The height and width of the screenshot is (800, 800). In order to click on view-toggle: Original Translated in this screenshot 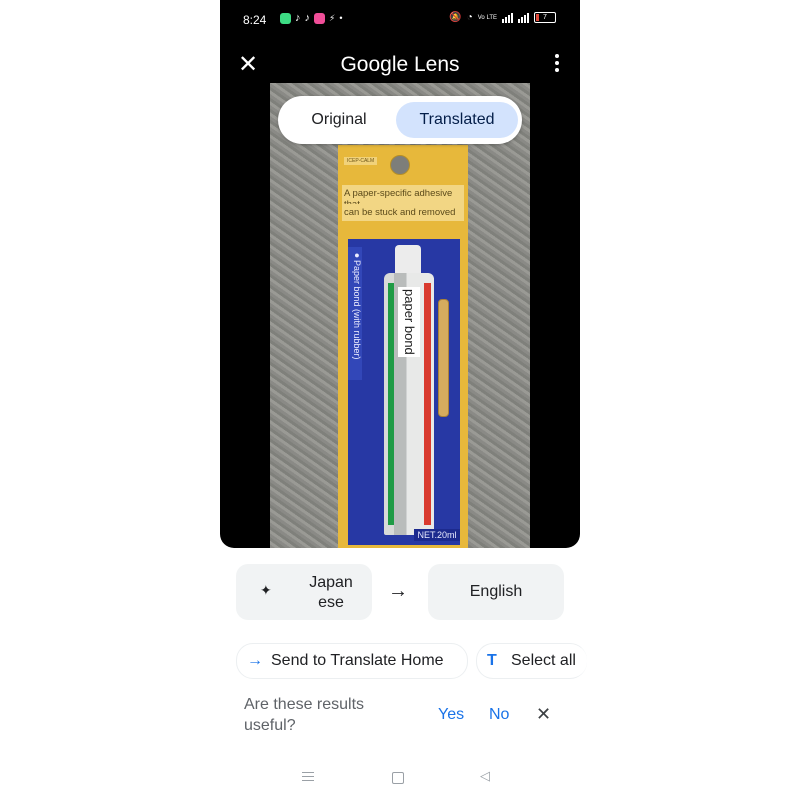, I will do `click(400, 120)`.